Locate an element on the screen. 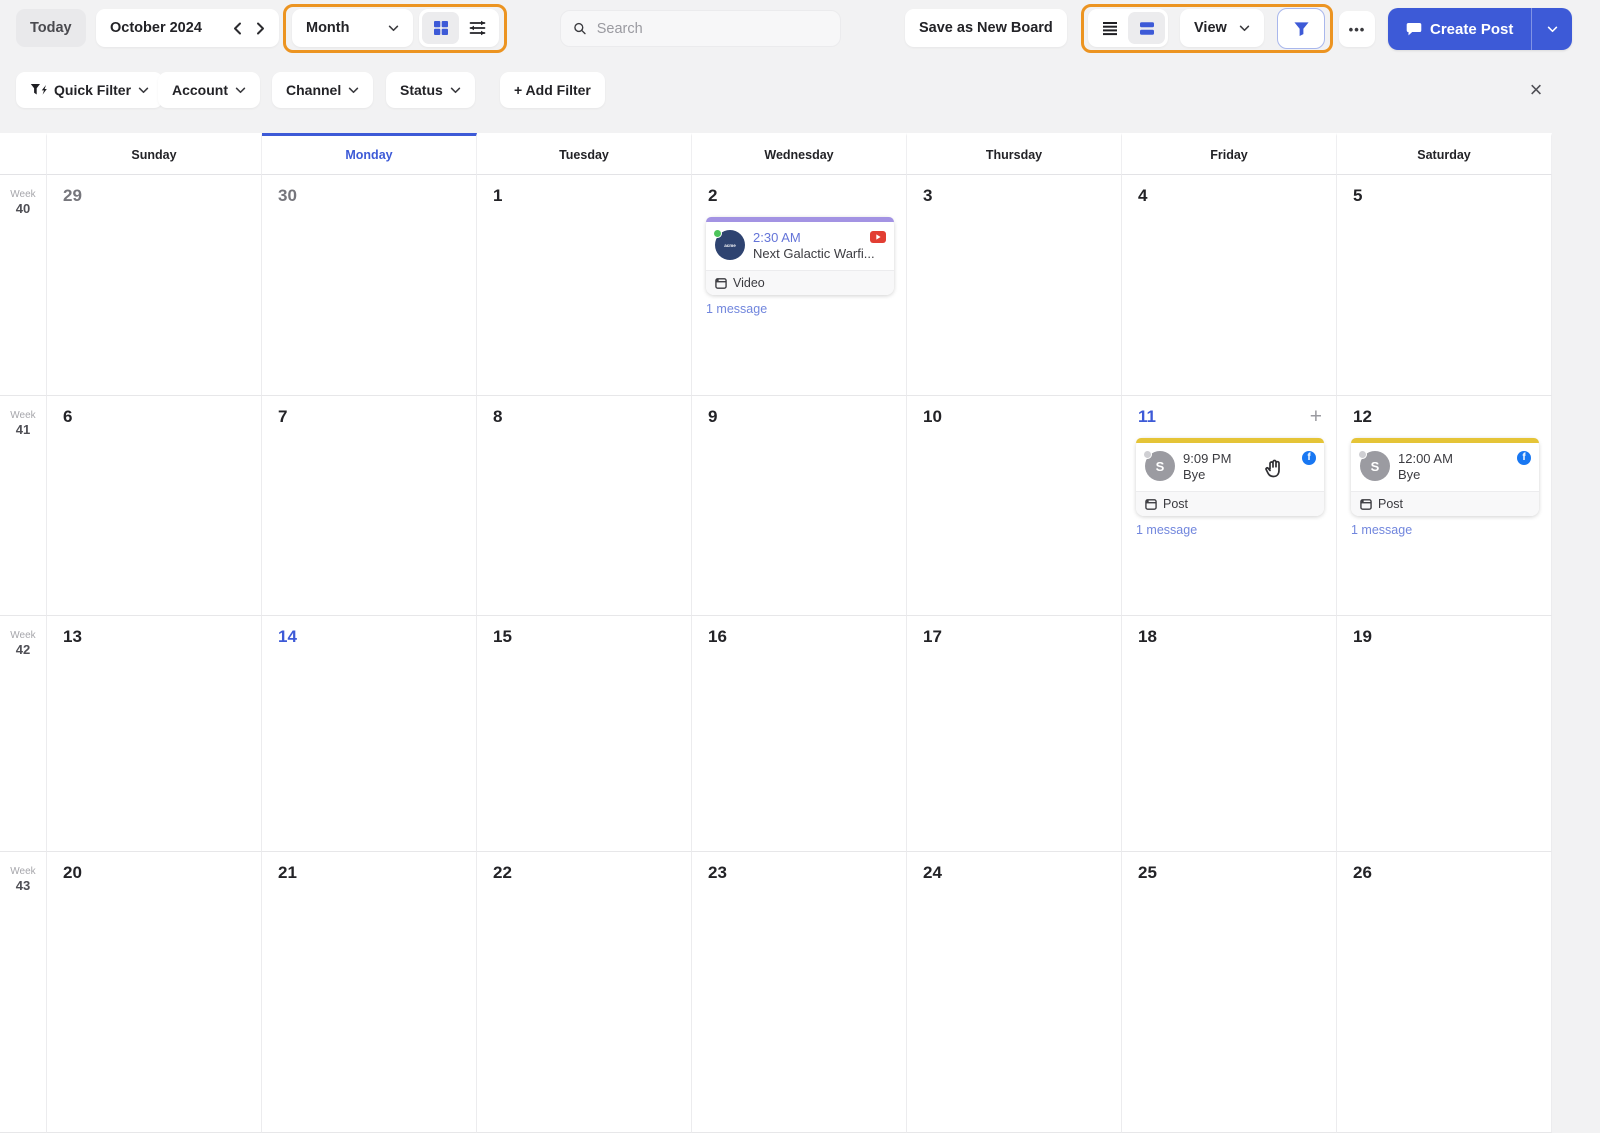  week-number-cell: Week 42 is located at coordinates (23, 734).